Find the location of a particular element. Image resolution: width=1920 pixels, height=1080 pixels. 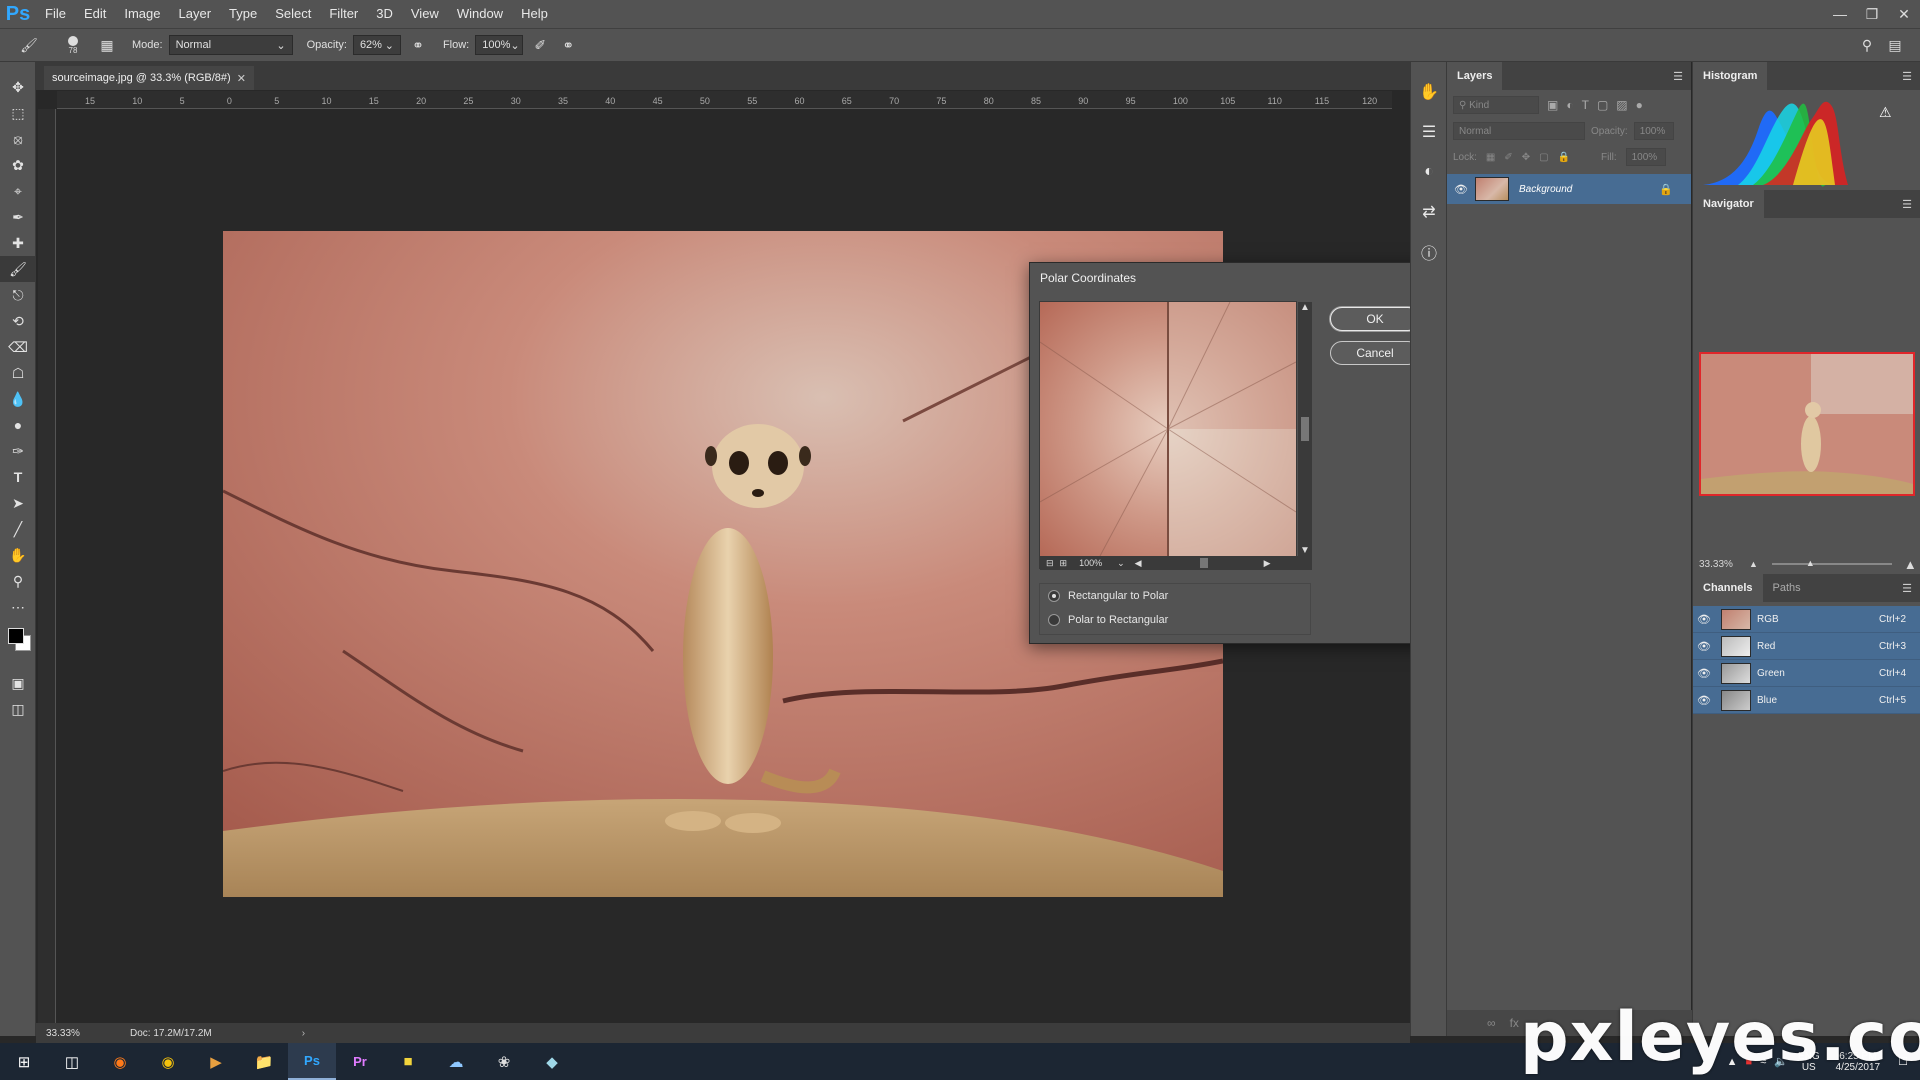

image-filter-icon: ▣ is located at coordinates (1552, 105).